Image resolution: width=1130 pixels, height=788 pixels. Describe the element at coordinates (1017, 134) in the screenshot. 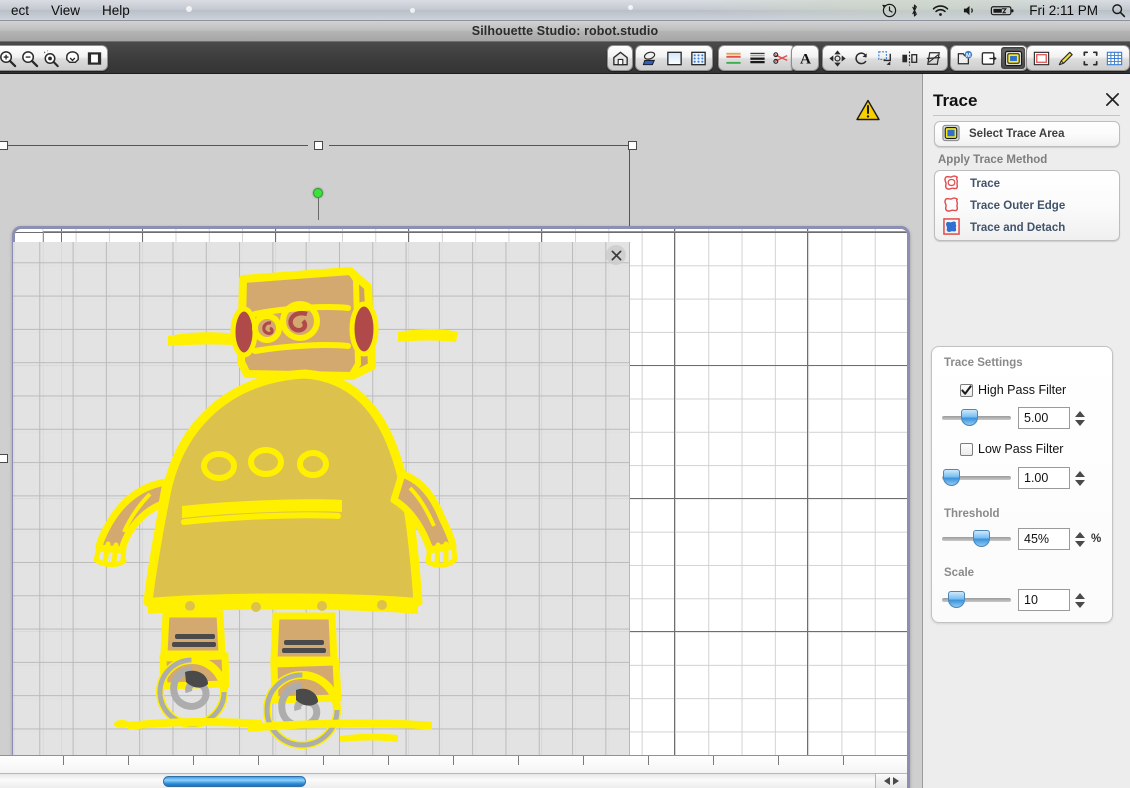

I see `select-trace-area-label: Select Trace Area` at that location.